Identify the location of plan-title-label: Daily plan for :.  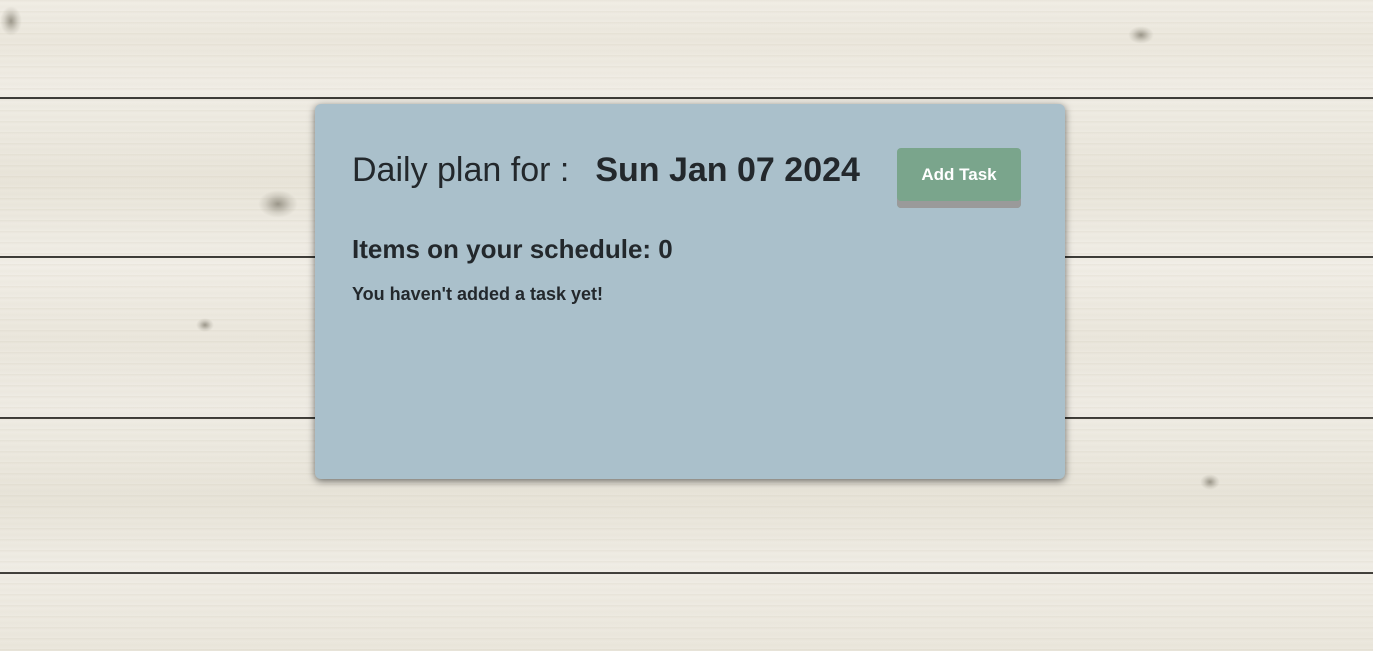
(461, 169).